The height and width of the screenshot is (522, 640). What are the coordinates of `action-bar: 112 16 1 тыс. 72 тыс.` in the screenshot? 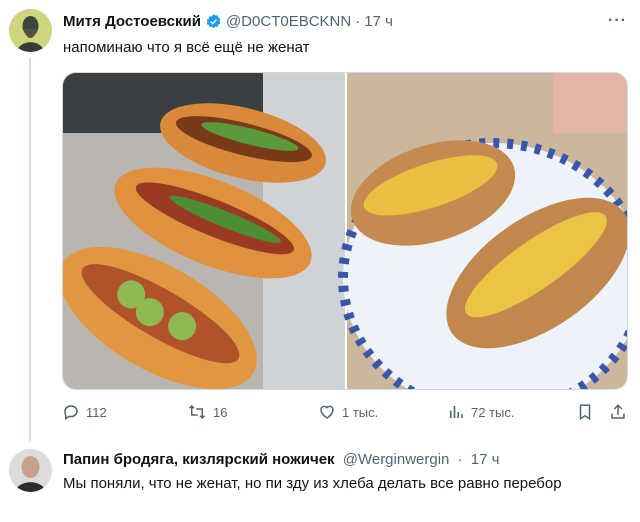 It's located at (345, 414).